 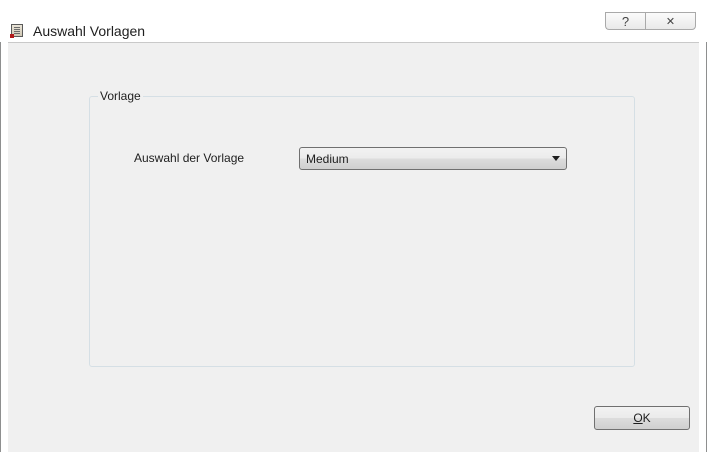 What do you see at coordinates (89, 31) in the screenshot?
I see `window-title: Auswahl Vorlagen` at bounding box center [89, 31].